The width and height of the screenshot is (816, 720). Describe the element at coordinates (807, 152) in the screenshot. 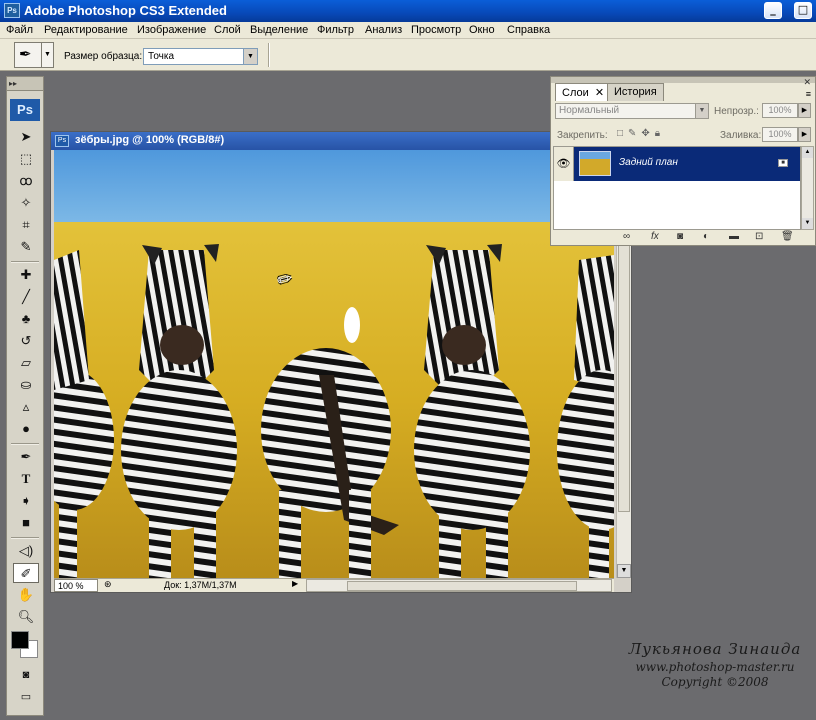

I see `scroll-up-arrow-icon: ▲` at that location.